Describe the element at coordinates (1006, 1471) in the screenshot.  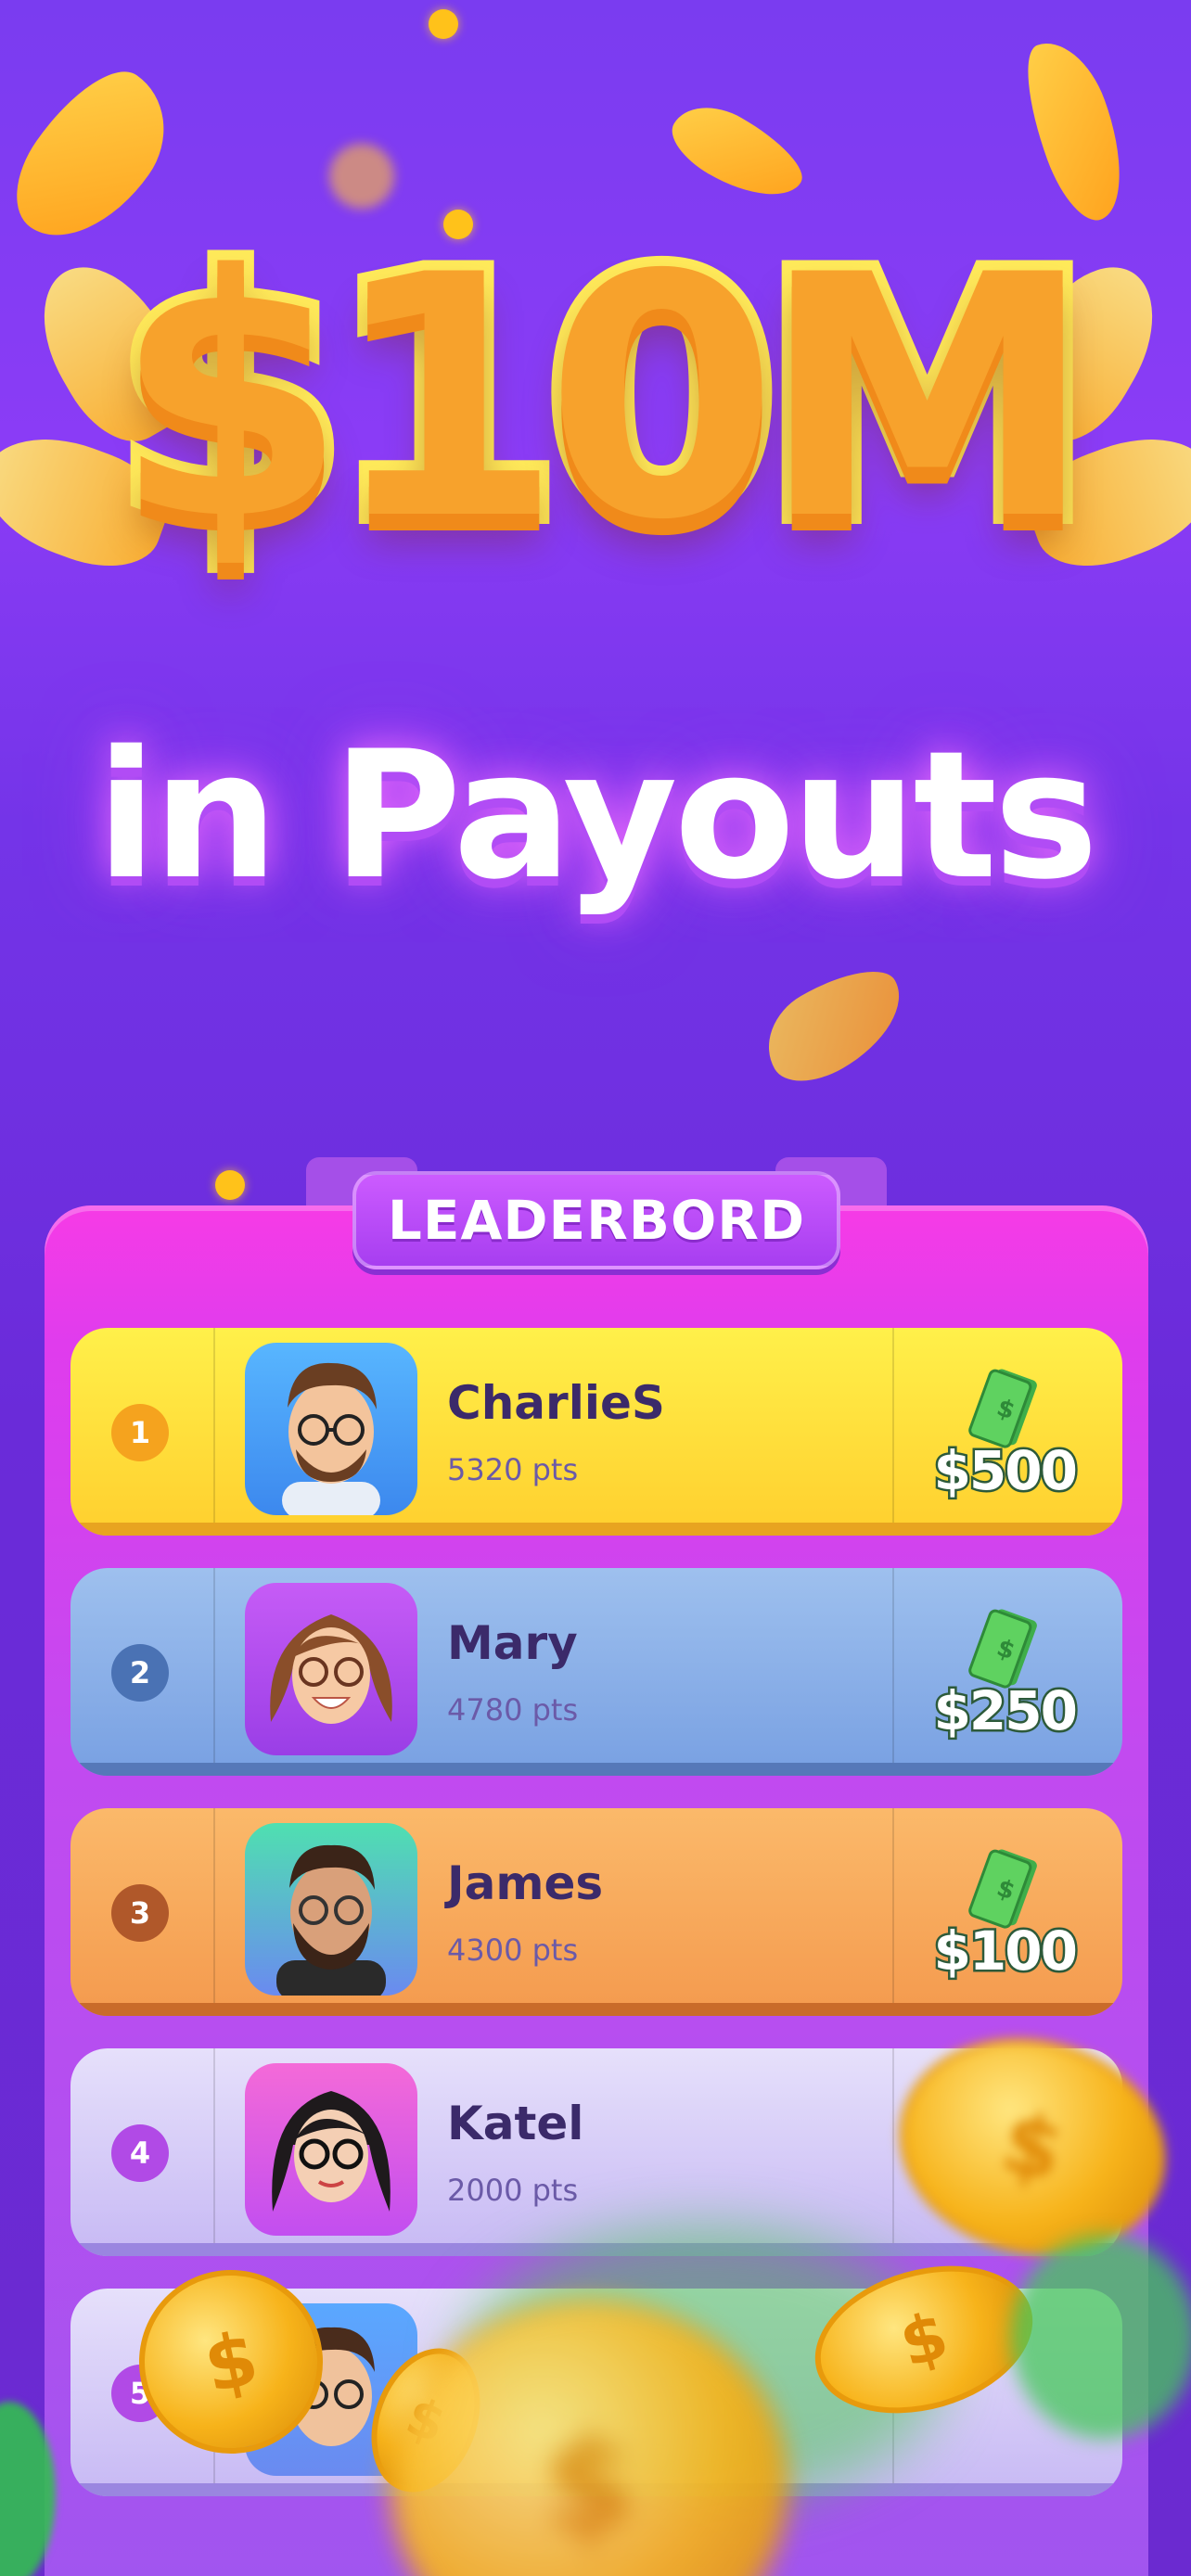
I see `prize-amount: $500` at that location.